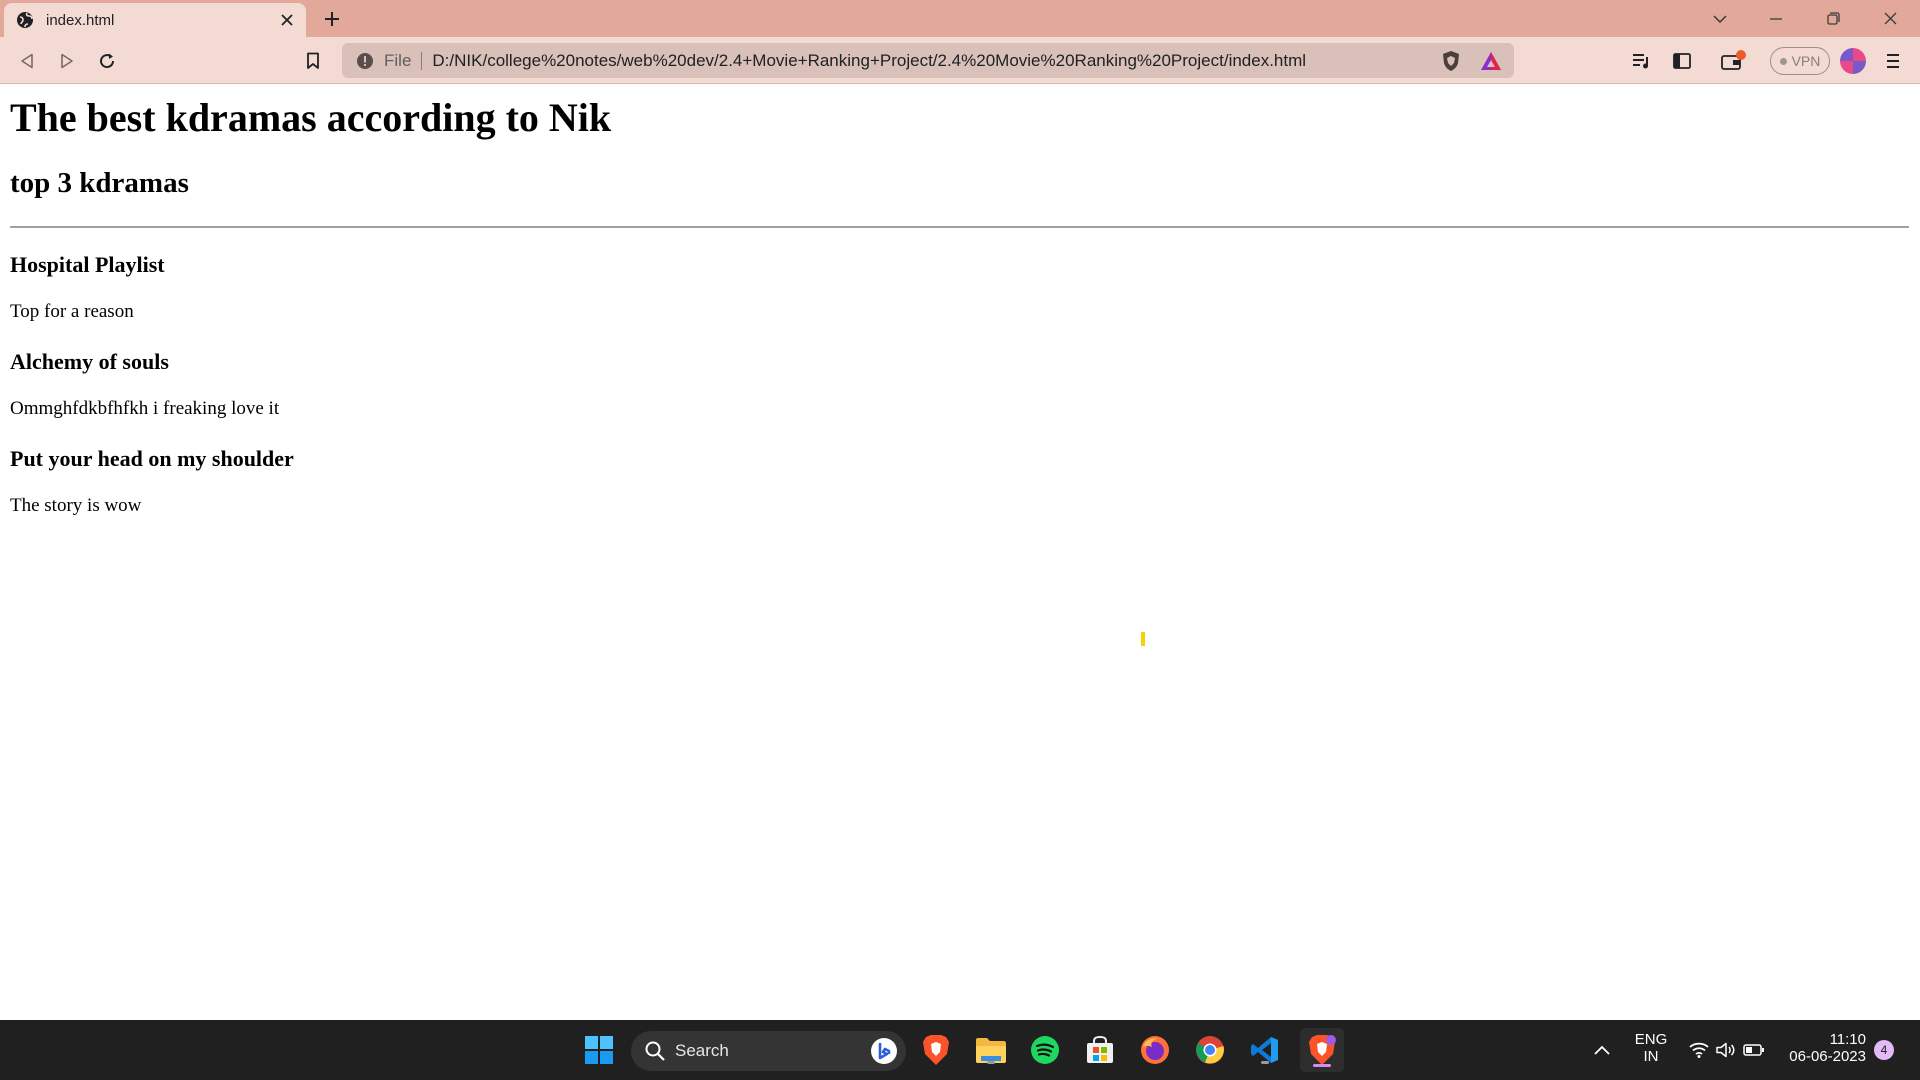 The height and width of the screenshot is (1080, 1920). I want to click on vpn-status-dot, so click(1783, 61).